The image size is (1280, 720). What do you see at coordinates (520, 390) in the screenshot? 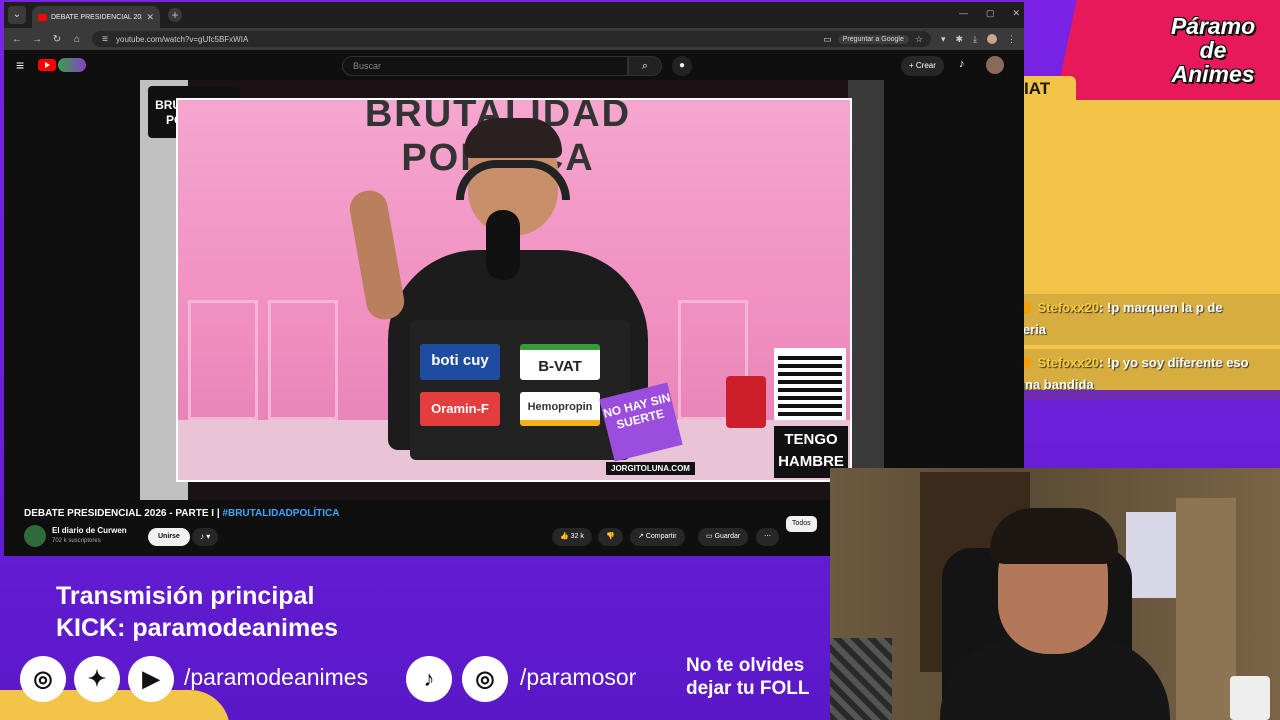
I see `laptop: boti cuy B-VAT Oramin-F Hemopropin` at bounding box center [520, 390].